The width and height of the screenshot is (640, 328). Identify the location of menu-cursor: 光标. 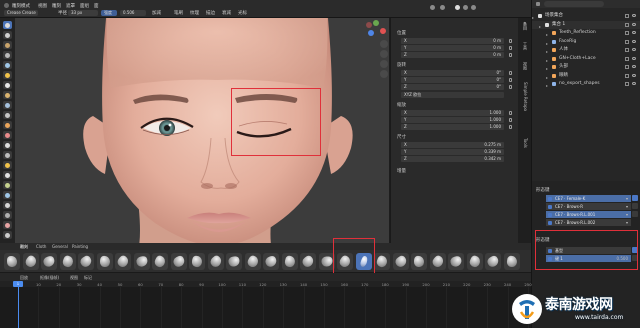
(242, 13).